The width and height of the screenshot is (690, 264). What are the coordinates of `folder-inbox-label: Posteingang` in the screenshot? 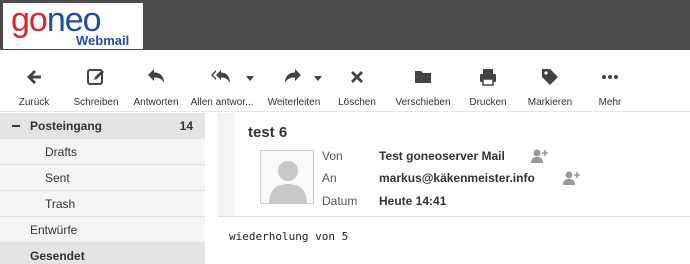 It's located at (66, 126).